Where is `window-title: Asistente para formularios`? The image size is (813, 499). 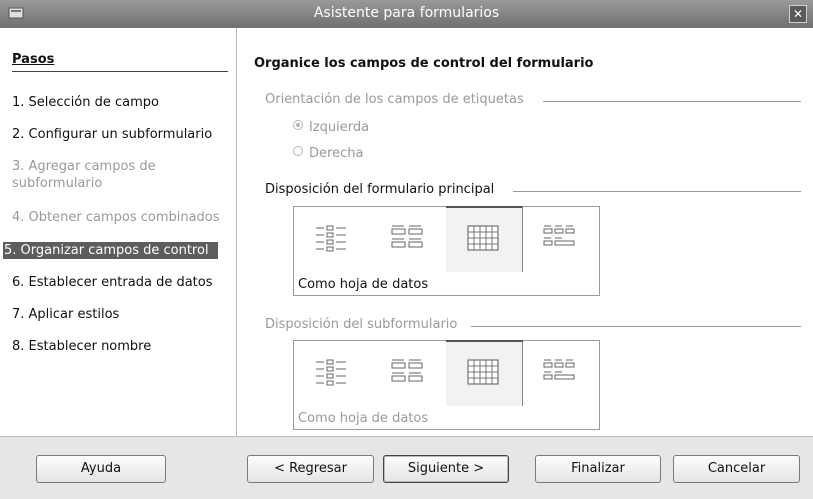
window-title: Asistente para formularios is located at coordinates (406, 13).